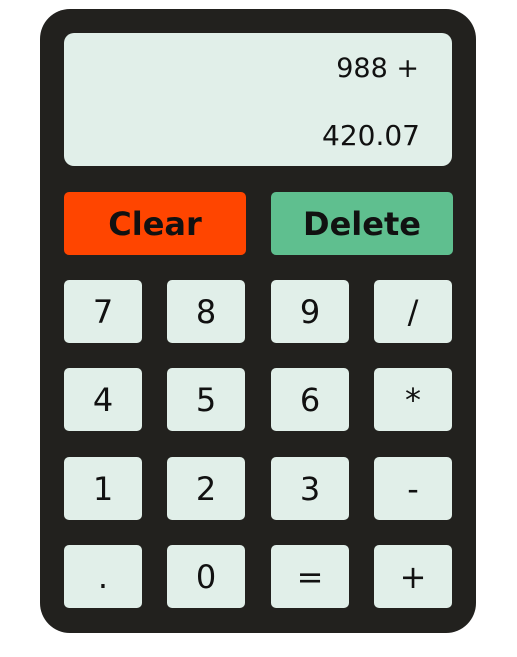  I want to click on key-5-button: 5, so click(206, 399).